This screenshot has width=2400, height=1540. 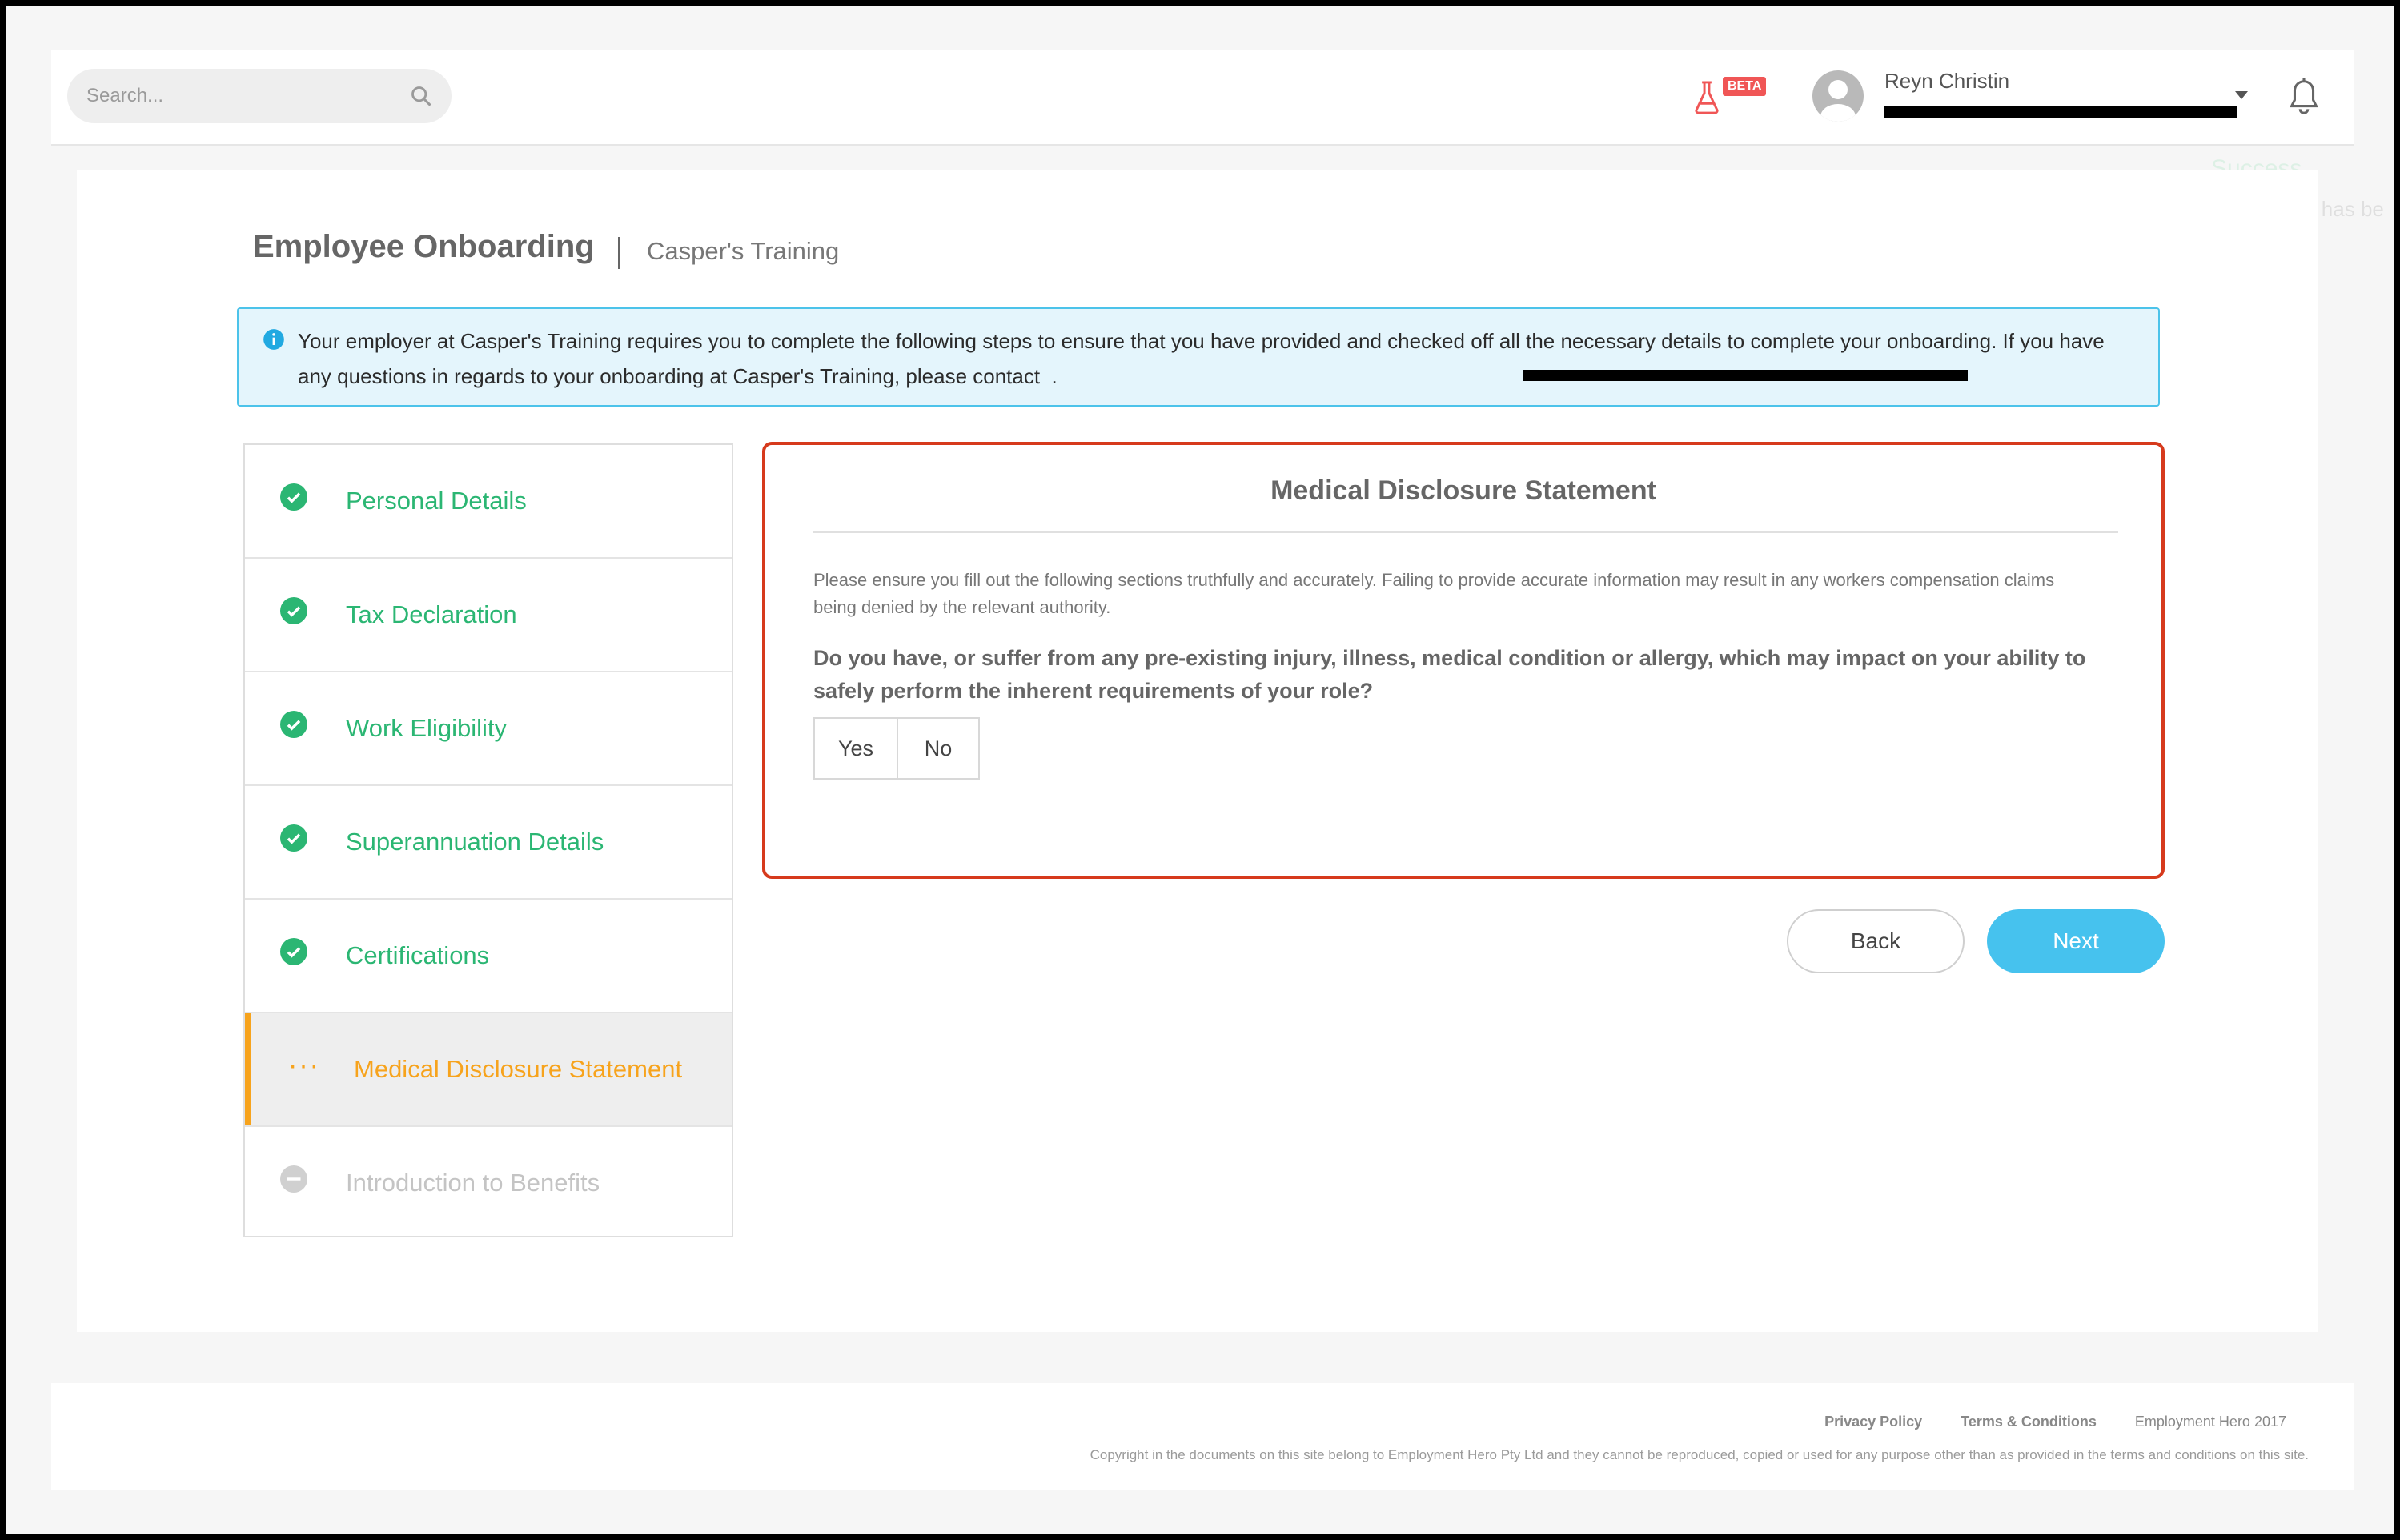 I want to click on beta-labs-button: BETA, so click(x=1729, y=96).